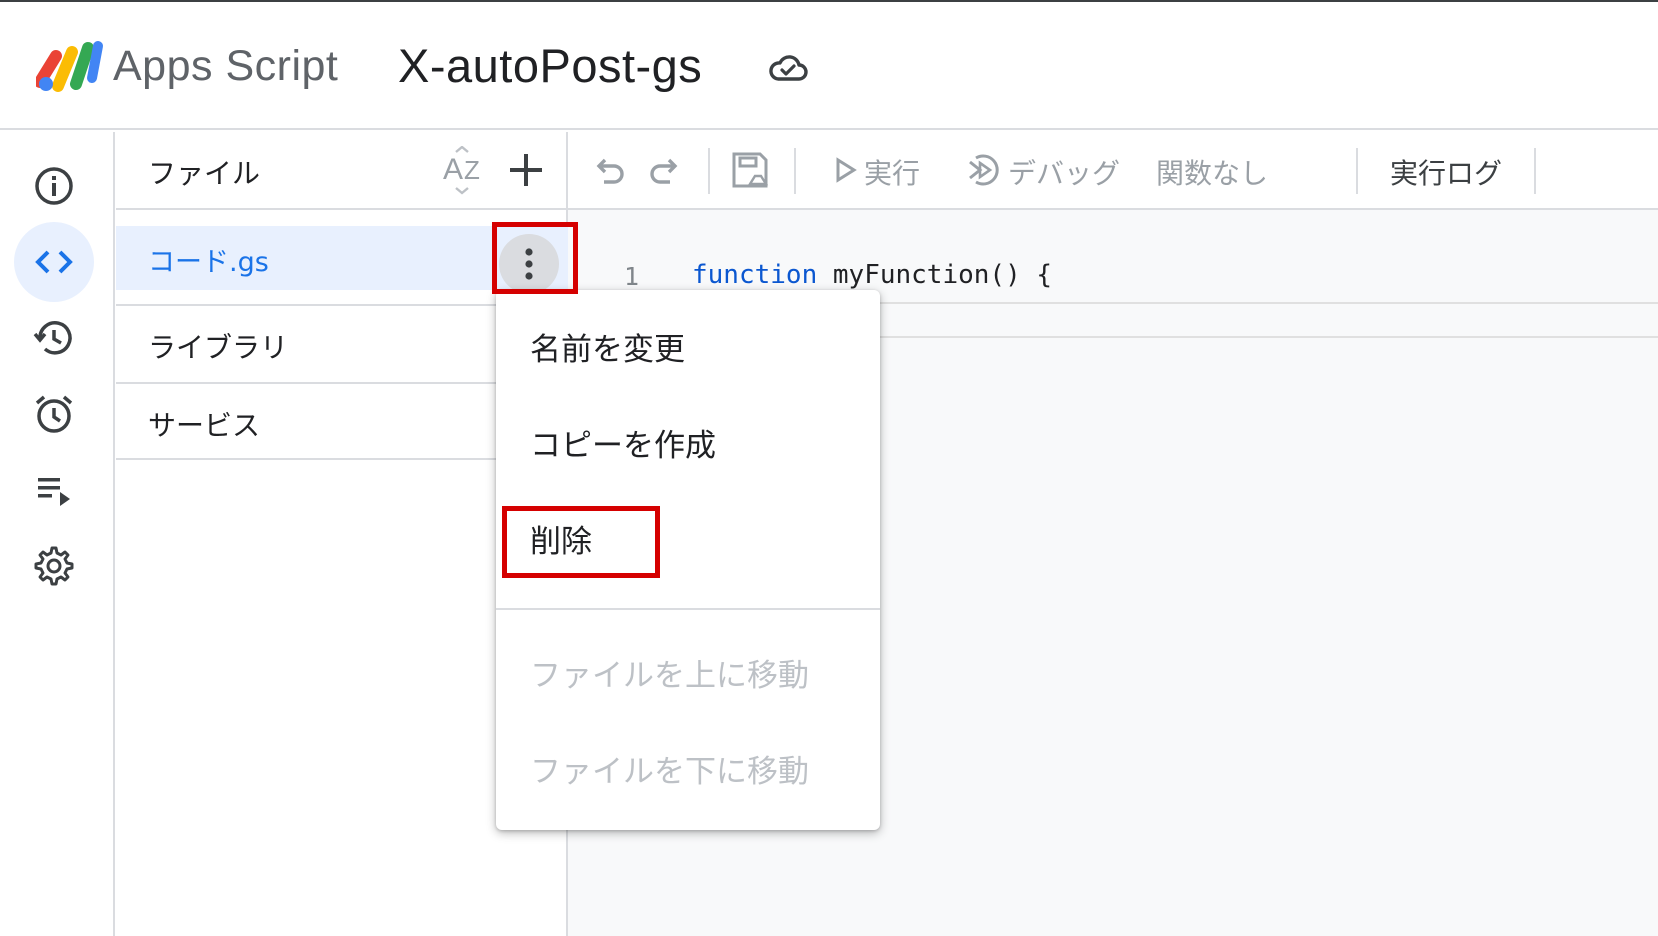  I want to click on editor-button, so click(54, 262).